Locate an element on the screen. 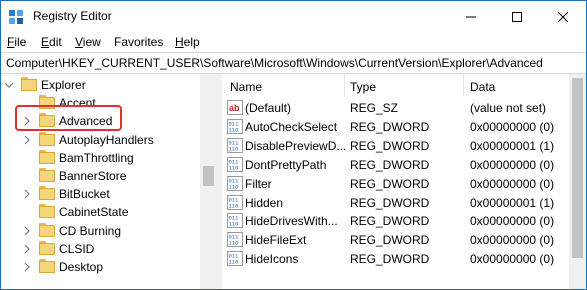  menu-view-accel: V is located at coordinates (79, 42).